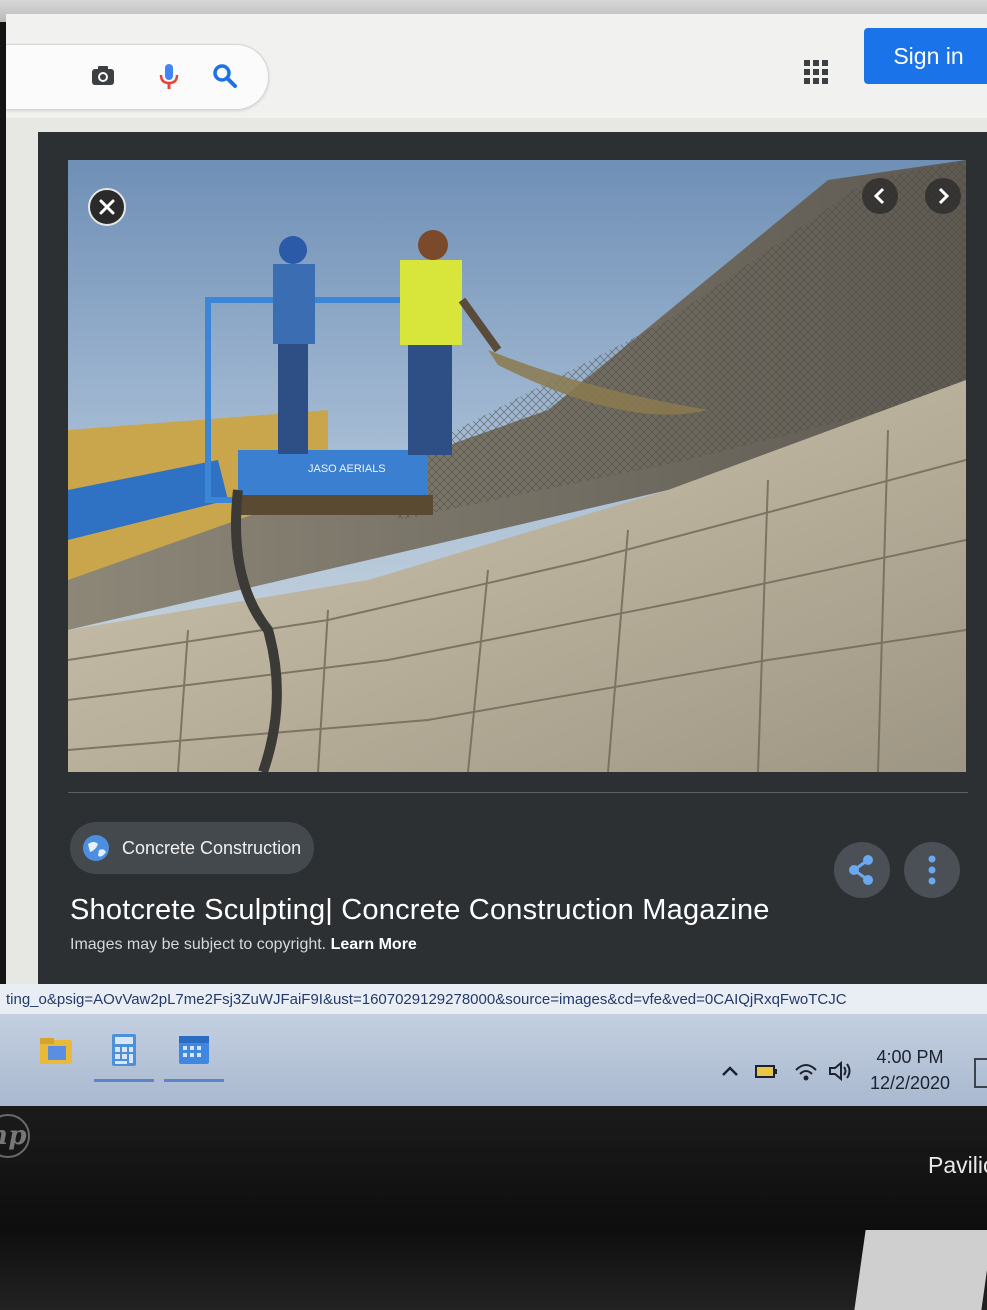 The height and width of the screenshot is (1310, 987). I want to click on apps-grid-icon, so click(816, 72).